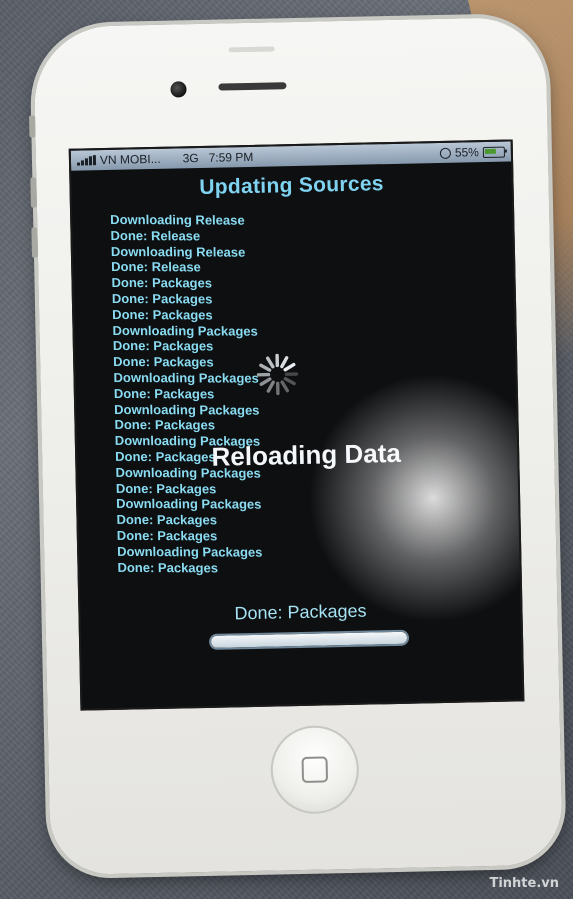  What do you see at coordinates (524, 883) in the screenshot?
I see `watermark: Tinhte.vn` at bounding box center [524, 883].